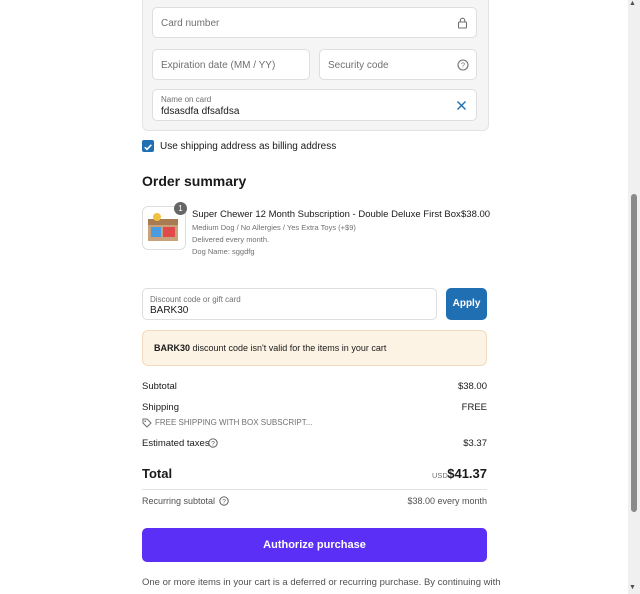 The height and width of the screenshot is (594, 640). Describe the element at coordinates (472, 386) in the screenshot. I see `subtotal-value: $38.00` at that location.